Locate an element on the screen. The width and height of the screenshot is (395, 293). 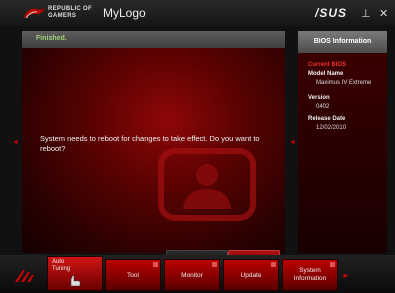
hand-cursor-icon is located at coordinates (75, 281).